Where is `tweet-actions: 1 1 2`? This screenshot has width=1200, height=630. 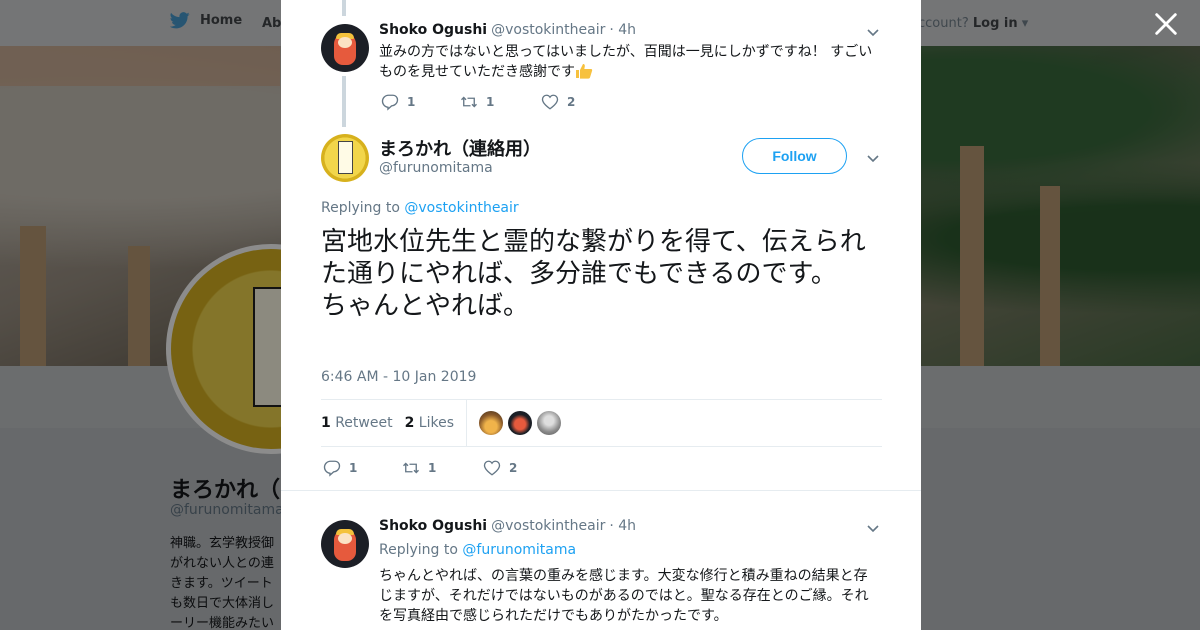
tweet-actions: 1 1 2 is located at coordinates (478, 102).